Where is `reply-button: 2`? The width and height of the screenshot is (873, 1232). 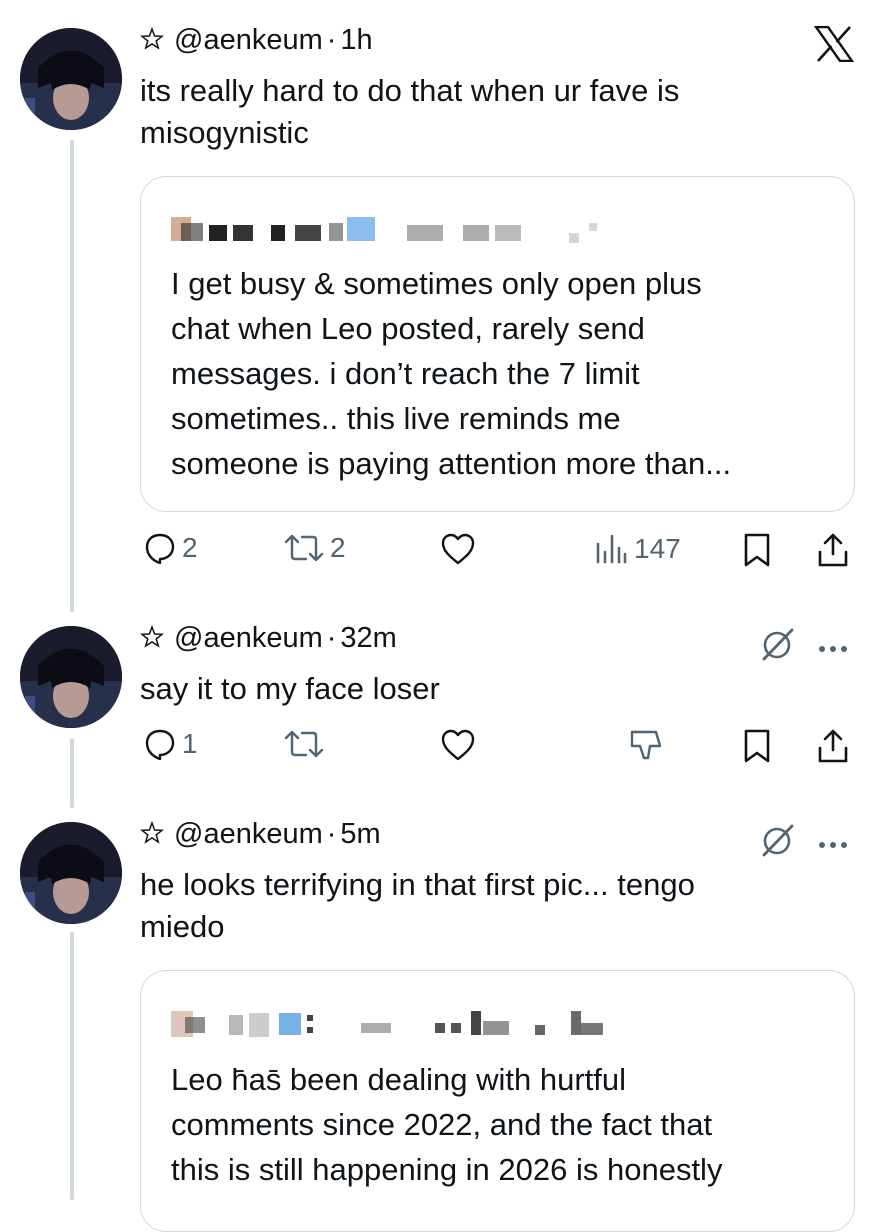
reply-button: 2 is located at coordinates (171, 548).